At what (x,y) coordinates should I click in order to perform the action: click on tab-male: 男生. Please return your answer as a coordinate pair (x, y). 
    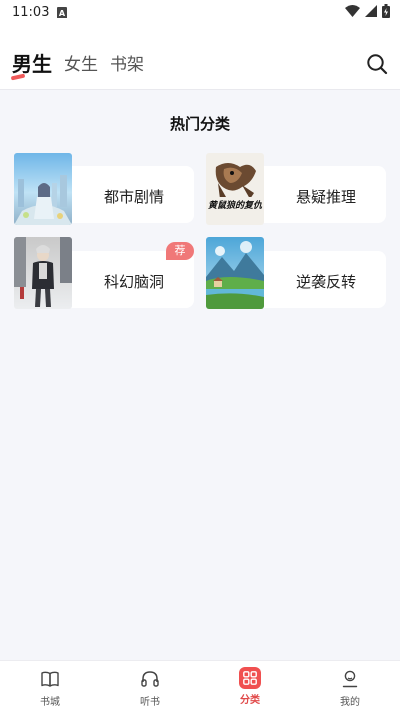
    Looking at the image, I should click on (31, 66).